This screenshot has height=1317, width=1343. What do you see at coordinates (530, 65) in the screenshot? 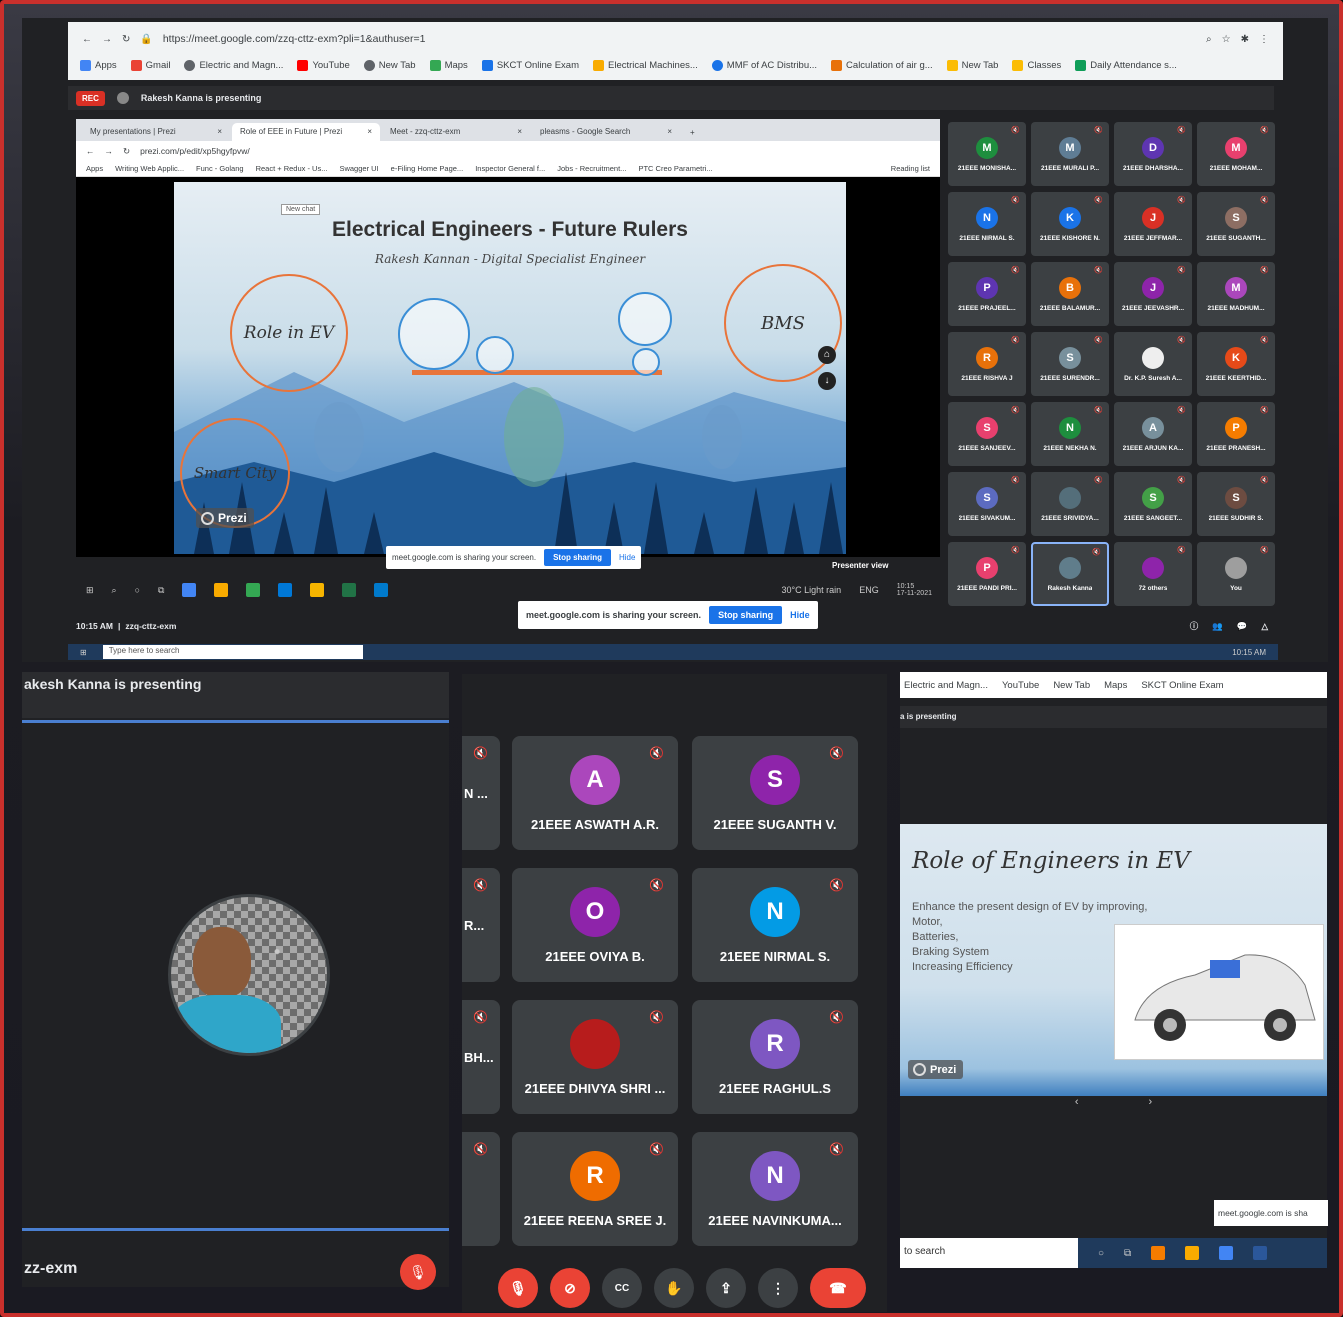
I see `bookmark-skct: SKCT Online Exam` at bounding box center [530, 65].